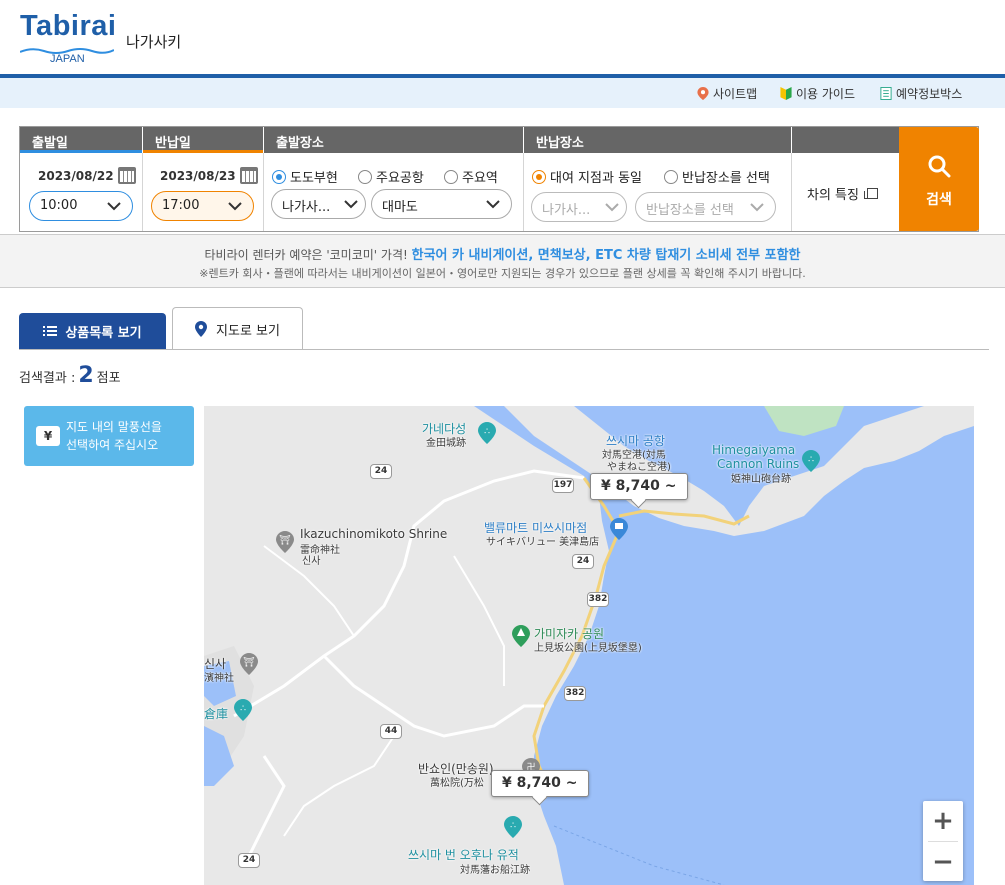  Describe the element at coordinates (314, 178) in the screenshot. I see `radio-label: 도도부현` at that location.